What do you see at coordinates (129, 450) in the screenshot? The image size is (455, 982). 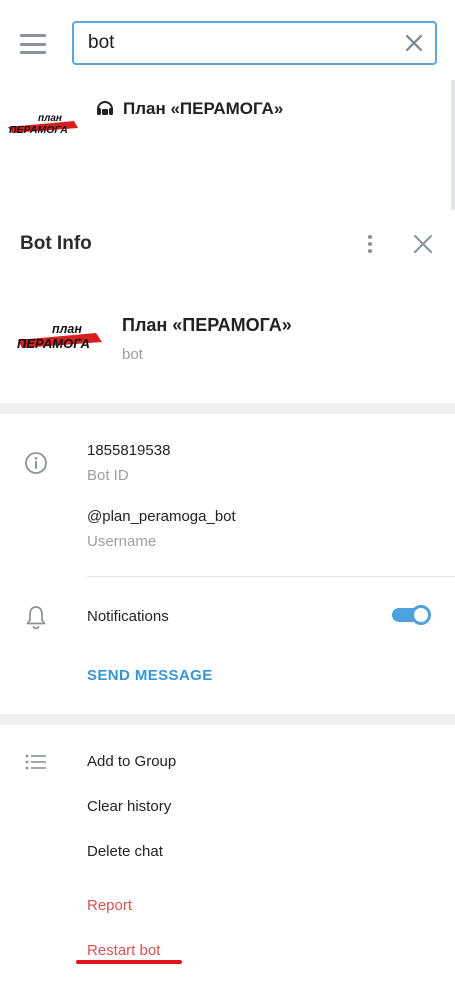 I see `bot-id-value: 1855819538` at bounding box center [129, 450].